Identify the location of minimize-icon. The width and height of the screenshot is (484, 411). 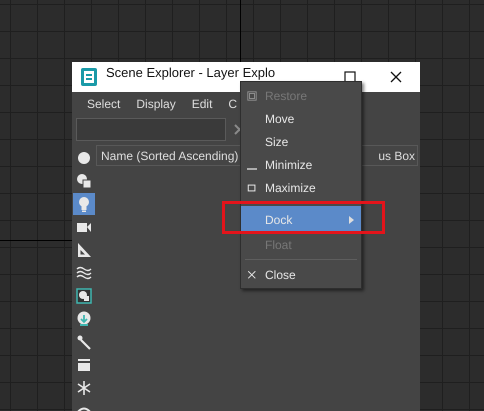
(252, 169).